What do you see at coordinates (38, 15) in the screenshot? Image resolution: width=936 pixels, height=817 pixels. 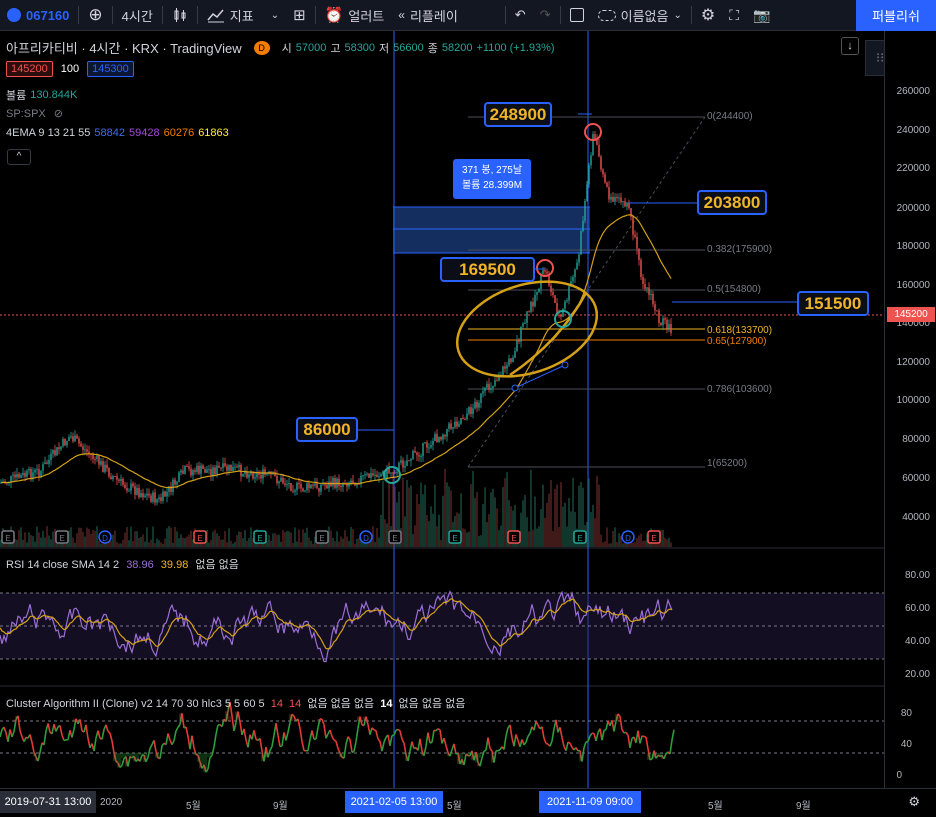 I see `symbol-search: 067160` at bounding box center [38, 15].